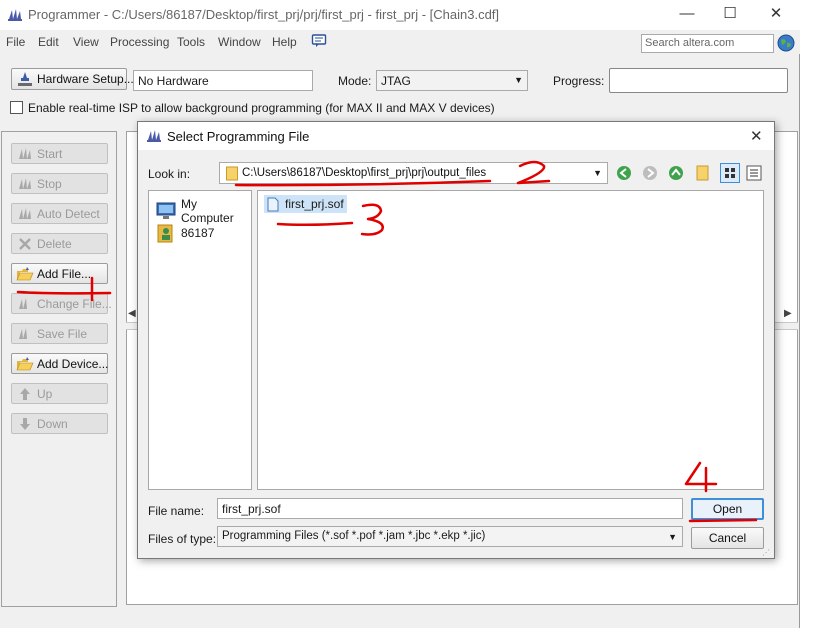 This screenshot has width=828, height=628. I want to click on menu-processing: Processing, so click(139, 42).